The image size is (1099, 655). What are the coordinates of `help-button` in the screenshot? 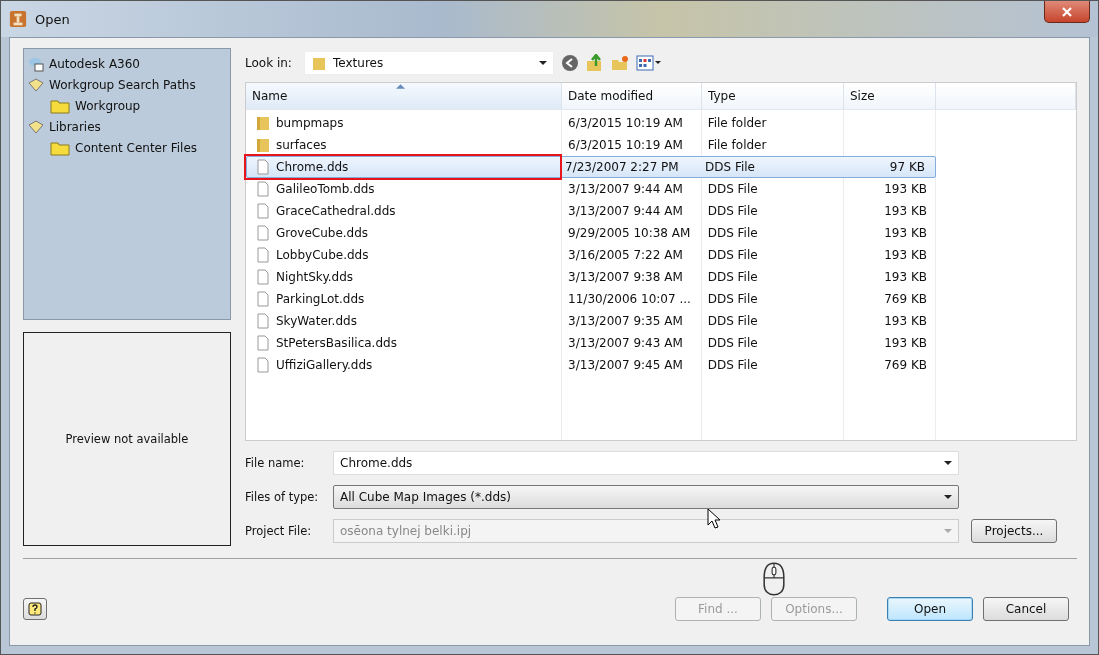 It's located at (35, 609).